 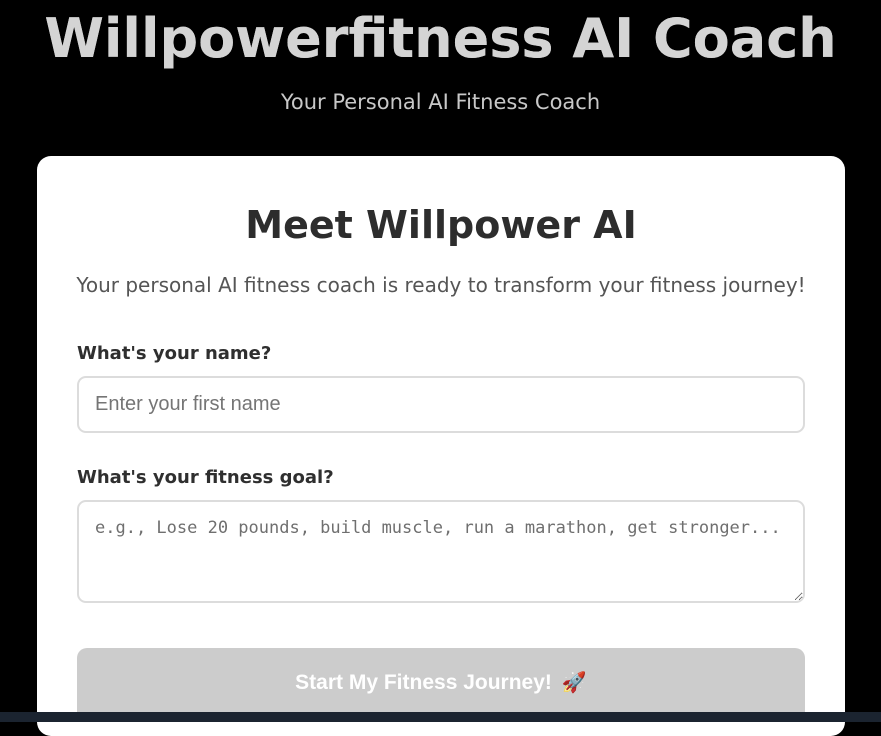 I want to click on bottom-edge-strip, so click(x=440, y=717).